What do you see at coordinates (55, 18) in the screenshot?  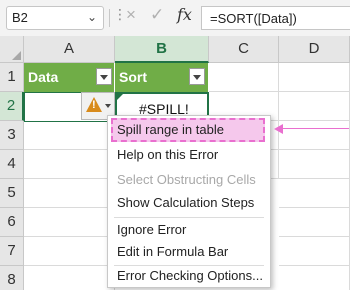 I see `name-box: B2 ⌄` at bounding box center [55, 18].